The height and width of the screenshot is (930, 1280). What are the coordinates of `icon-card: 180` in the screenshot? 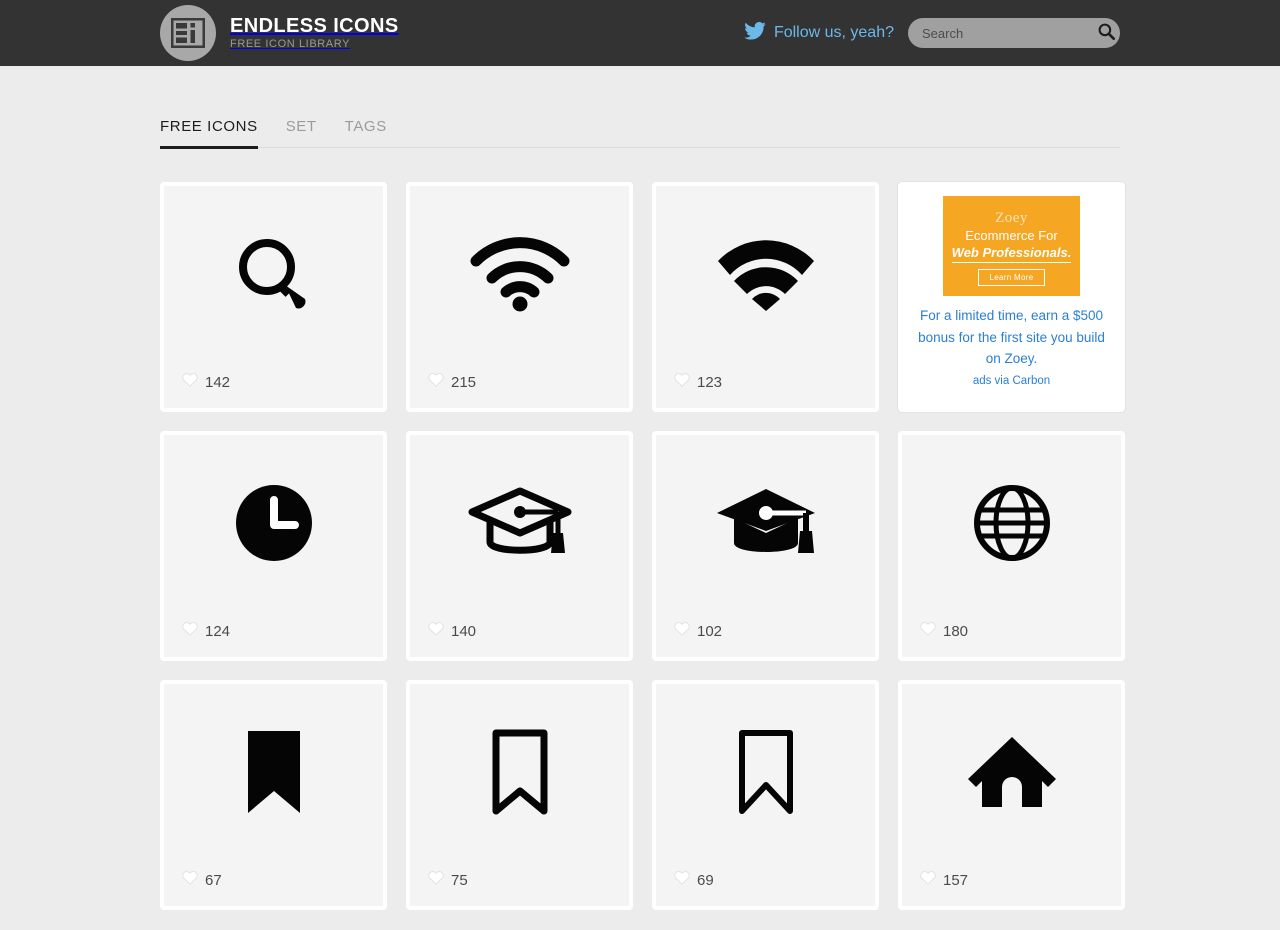 It's located at (1011, 546).